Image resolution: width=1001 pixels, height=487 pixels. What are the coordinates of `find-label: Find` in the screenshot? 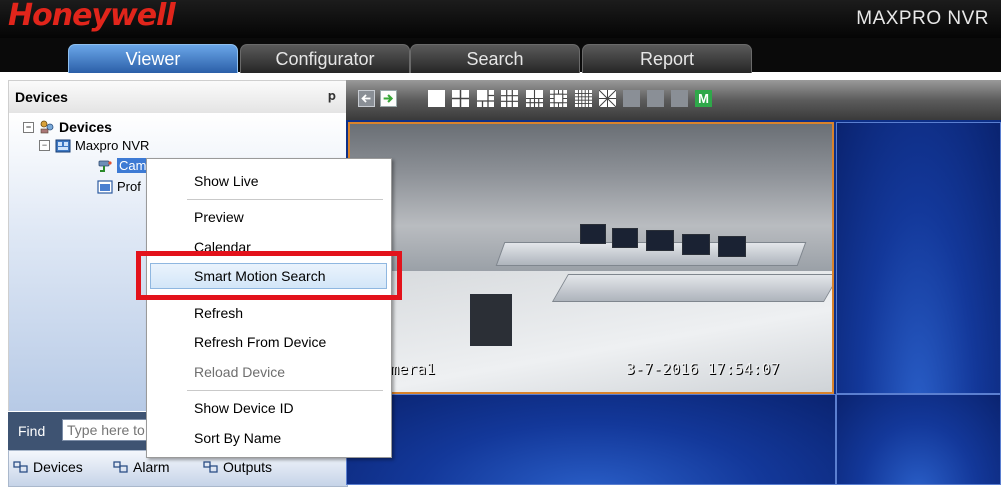 It's located at (32, 431).